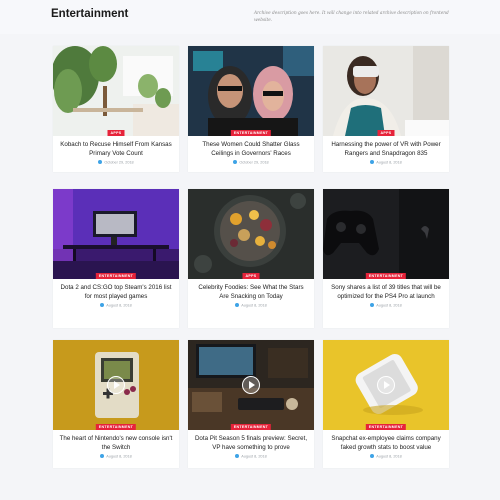 This screenshot has height=500, width=500. I want to click on purple-desk-image, so click(116, 234).